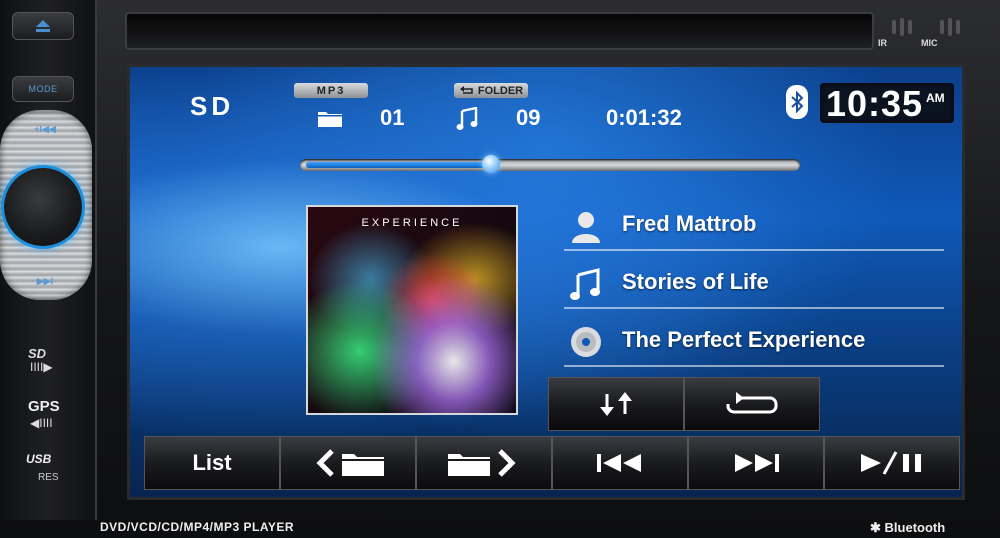 The width and height of the screenshot is (1000, 538). I want to click on clock: 10:35 AM, so click(887, 103).